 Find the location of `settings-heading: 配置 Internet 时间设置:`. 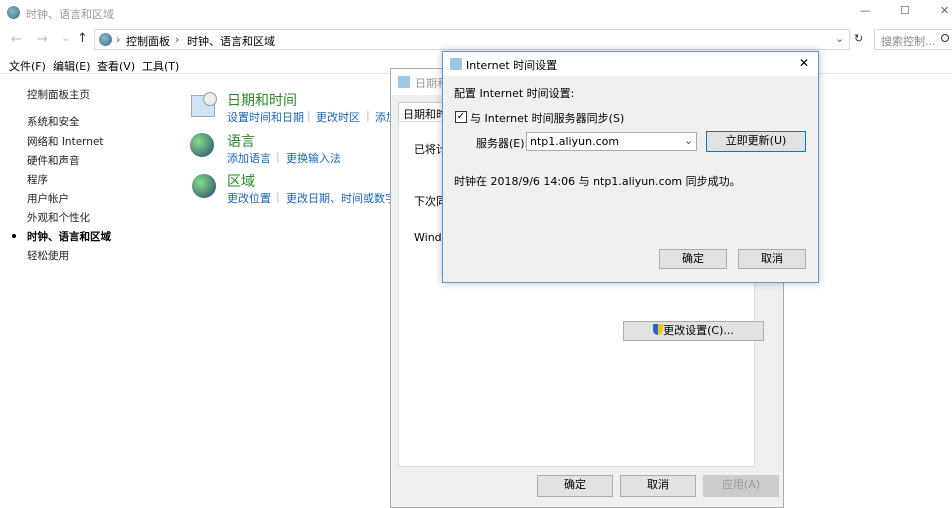

settings-heading: 配置 Internet 时间设置: is located at coordinates (514, 93).